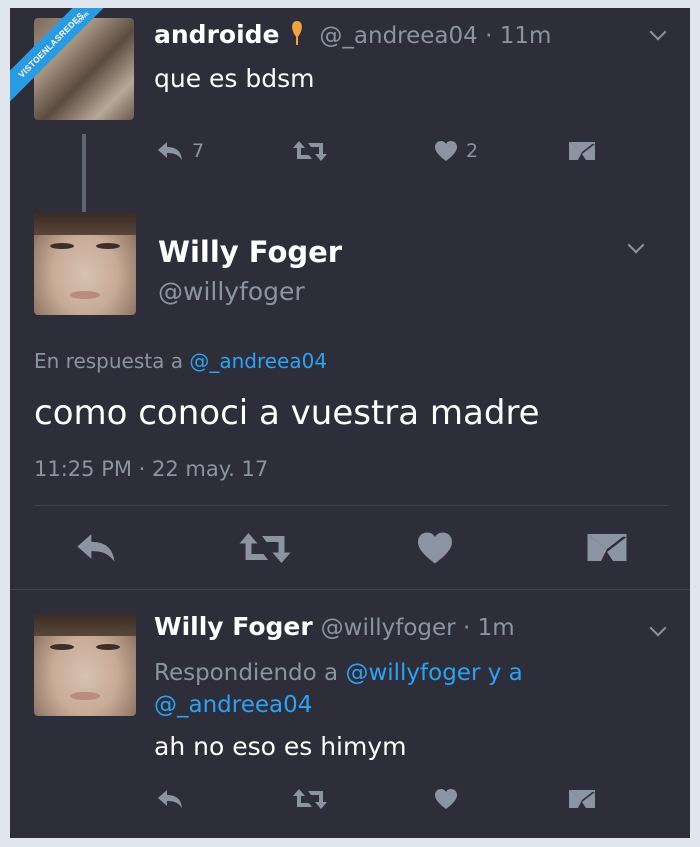 This screenshot has height=847, width=700. What do you see at coordinates (108, 361) in the screenshot?
I see `reply-prefix: En respuesta a` at bounding box center [108, 361].